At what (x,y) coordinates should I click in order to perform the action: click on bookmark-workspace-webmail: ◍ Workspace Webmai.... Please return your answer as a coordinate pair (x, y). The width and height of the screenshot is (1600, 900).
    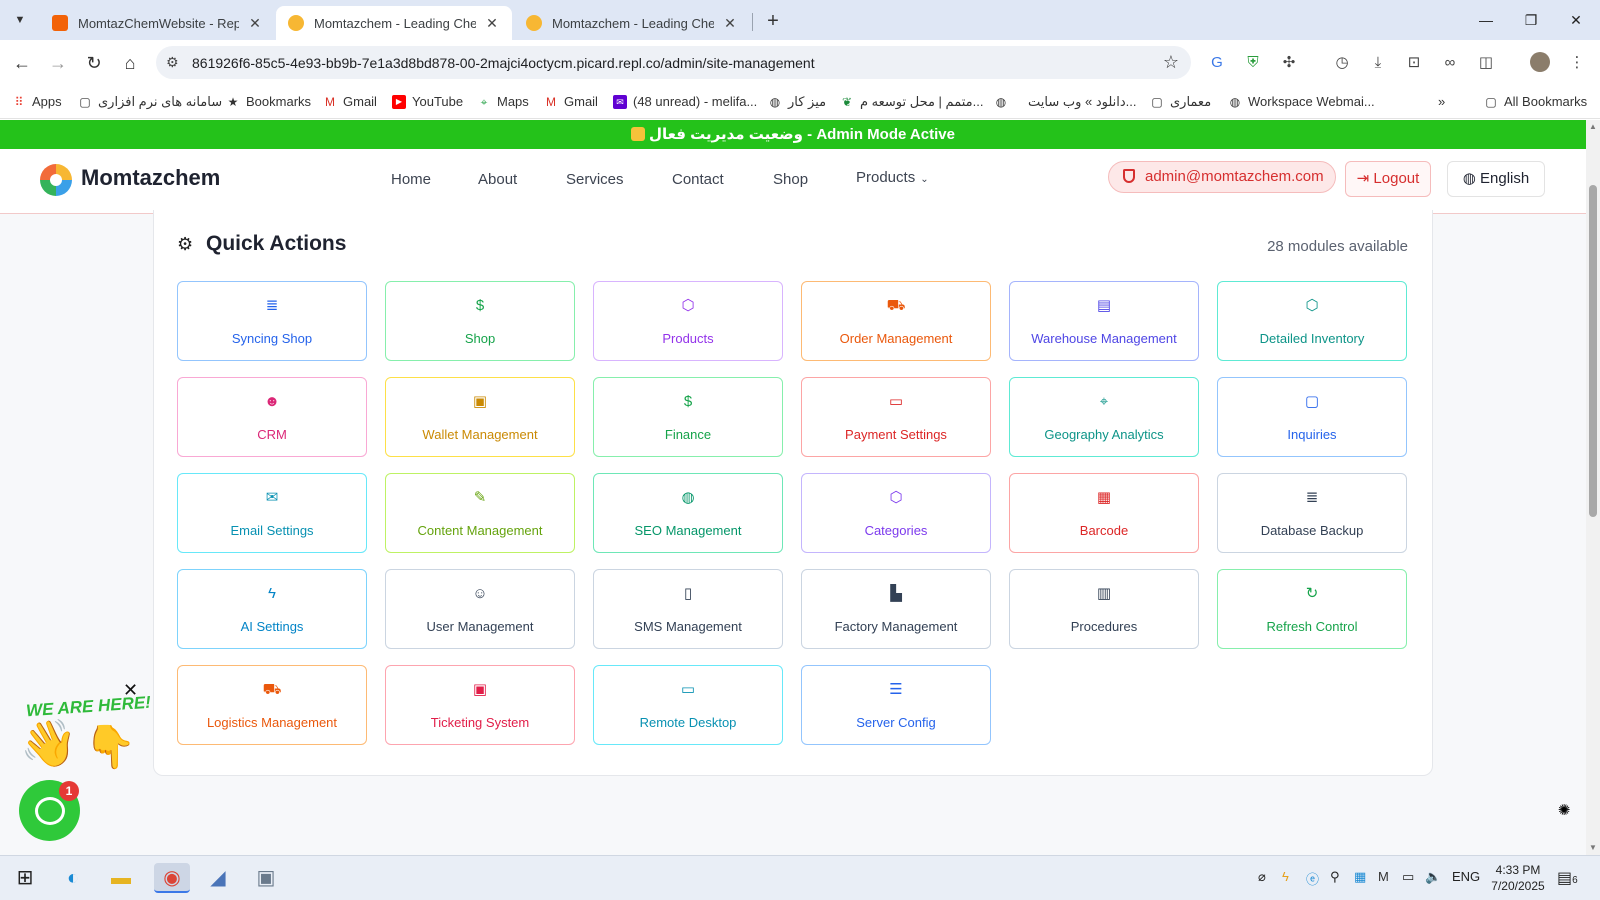
    Looking at the image, I should click on (1301, 101).